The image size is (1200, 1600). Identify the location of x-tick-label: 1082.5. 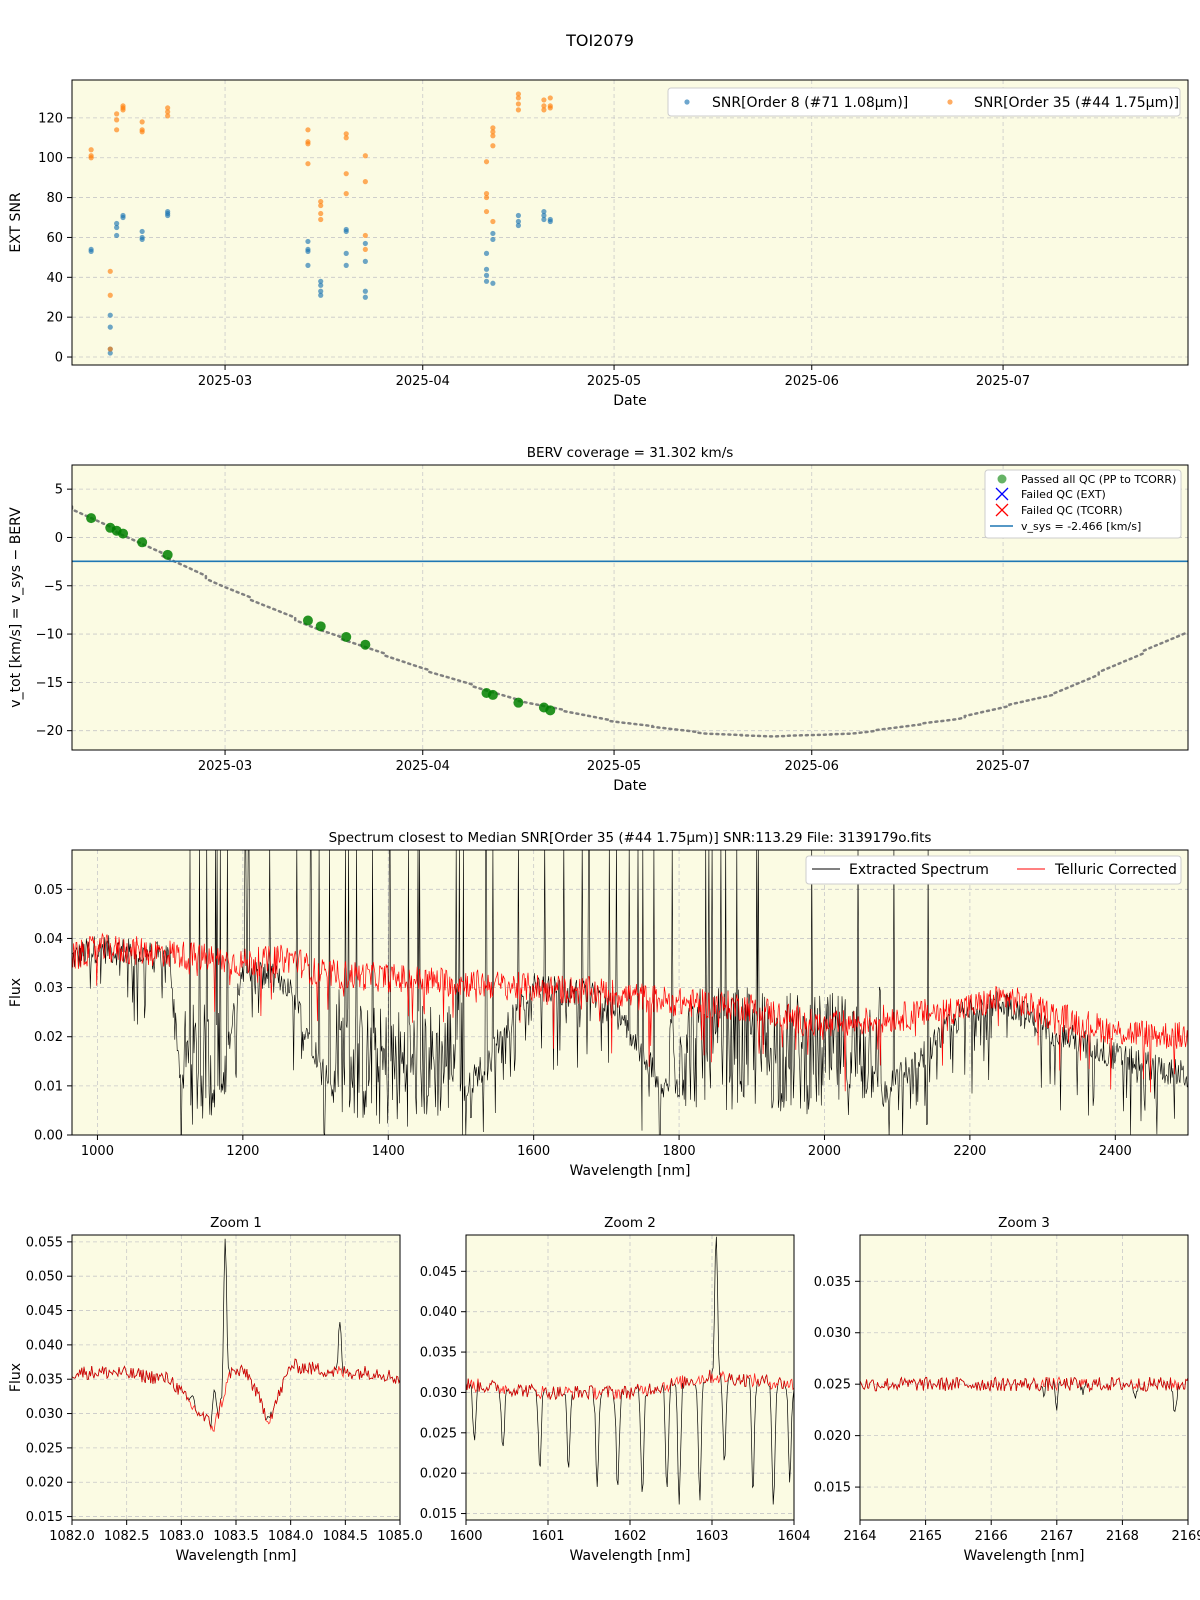
(127, 1536).